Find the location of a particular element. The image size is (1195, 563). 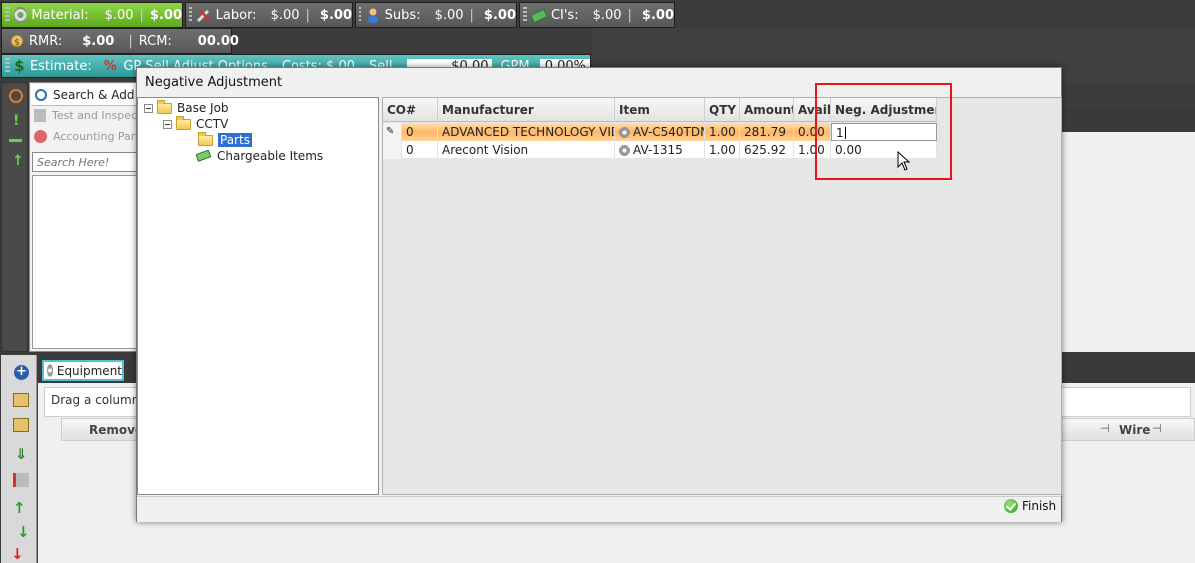

accounting-icon is located at coordinates (40, 136).